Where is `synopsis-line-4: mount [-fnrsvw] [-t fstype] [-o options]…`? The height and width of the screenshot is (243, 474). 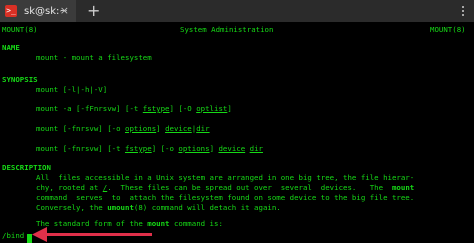
synopsis-line-4: mount [-fnrsvw] [-t fstype] [-o options]… is located at coordinates (149, 149).